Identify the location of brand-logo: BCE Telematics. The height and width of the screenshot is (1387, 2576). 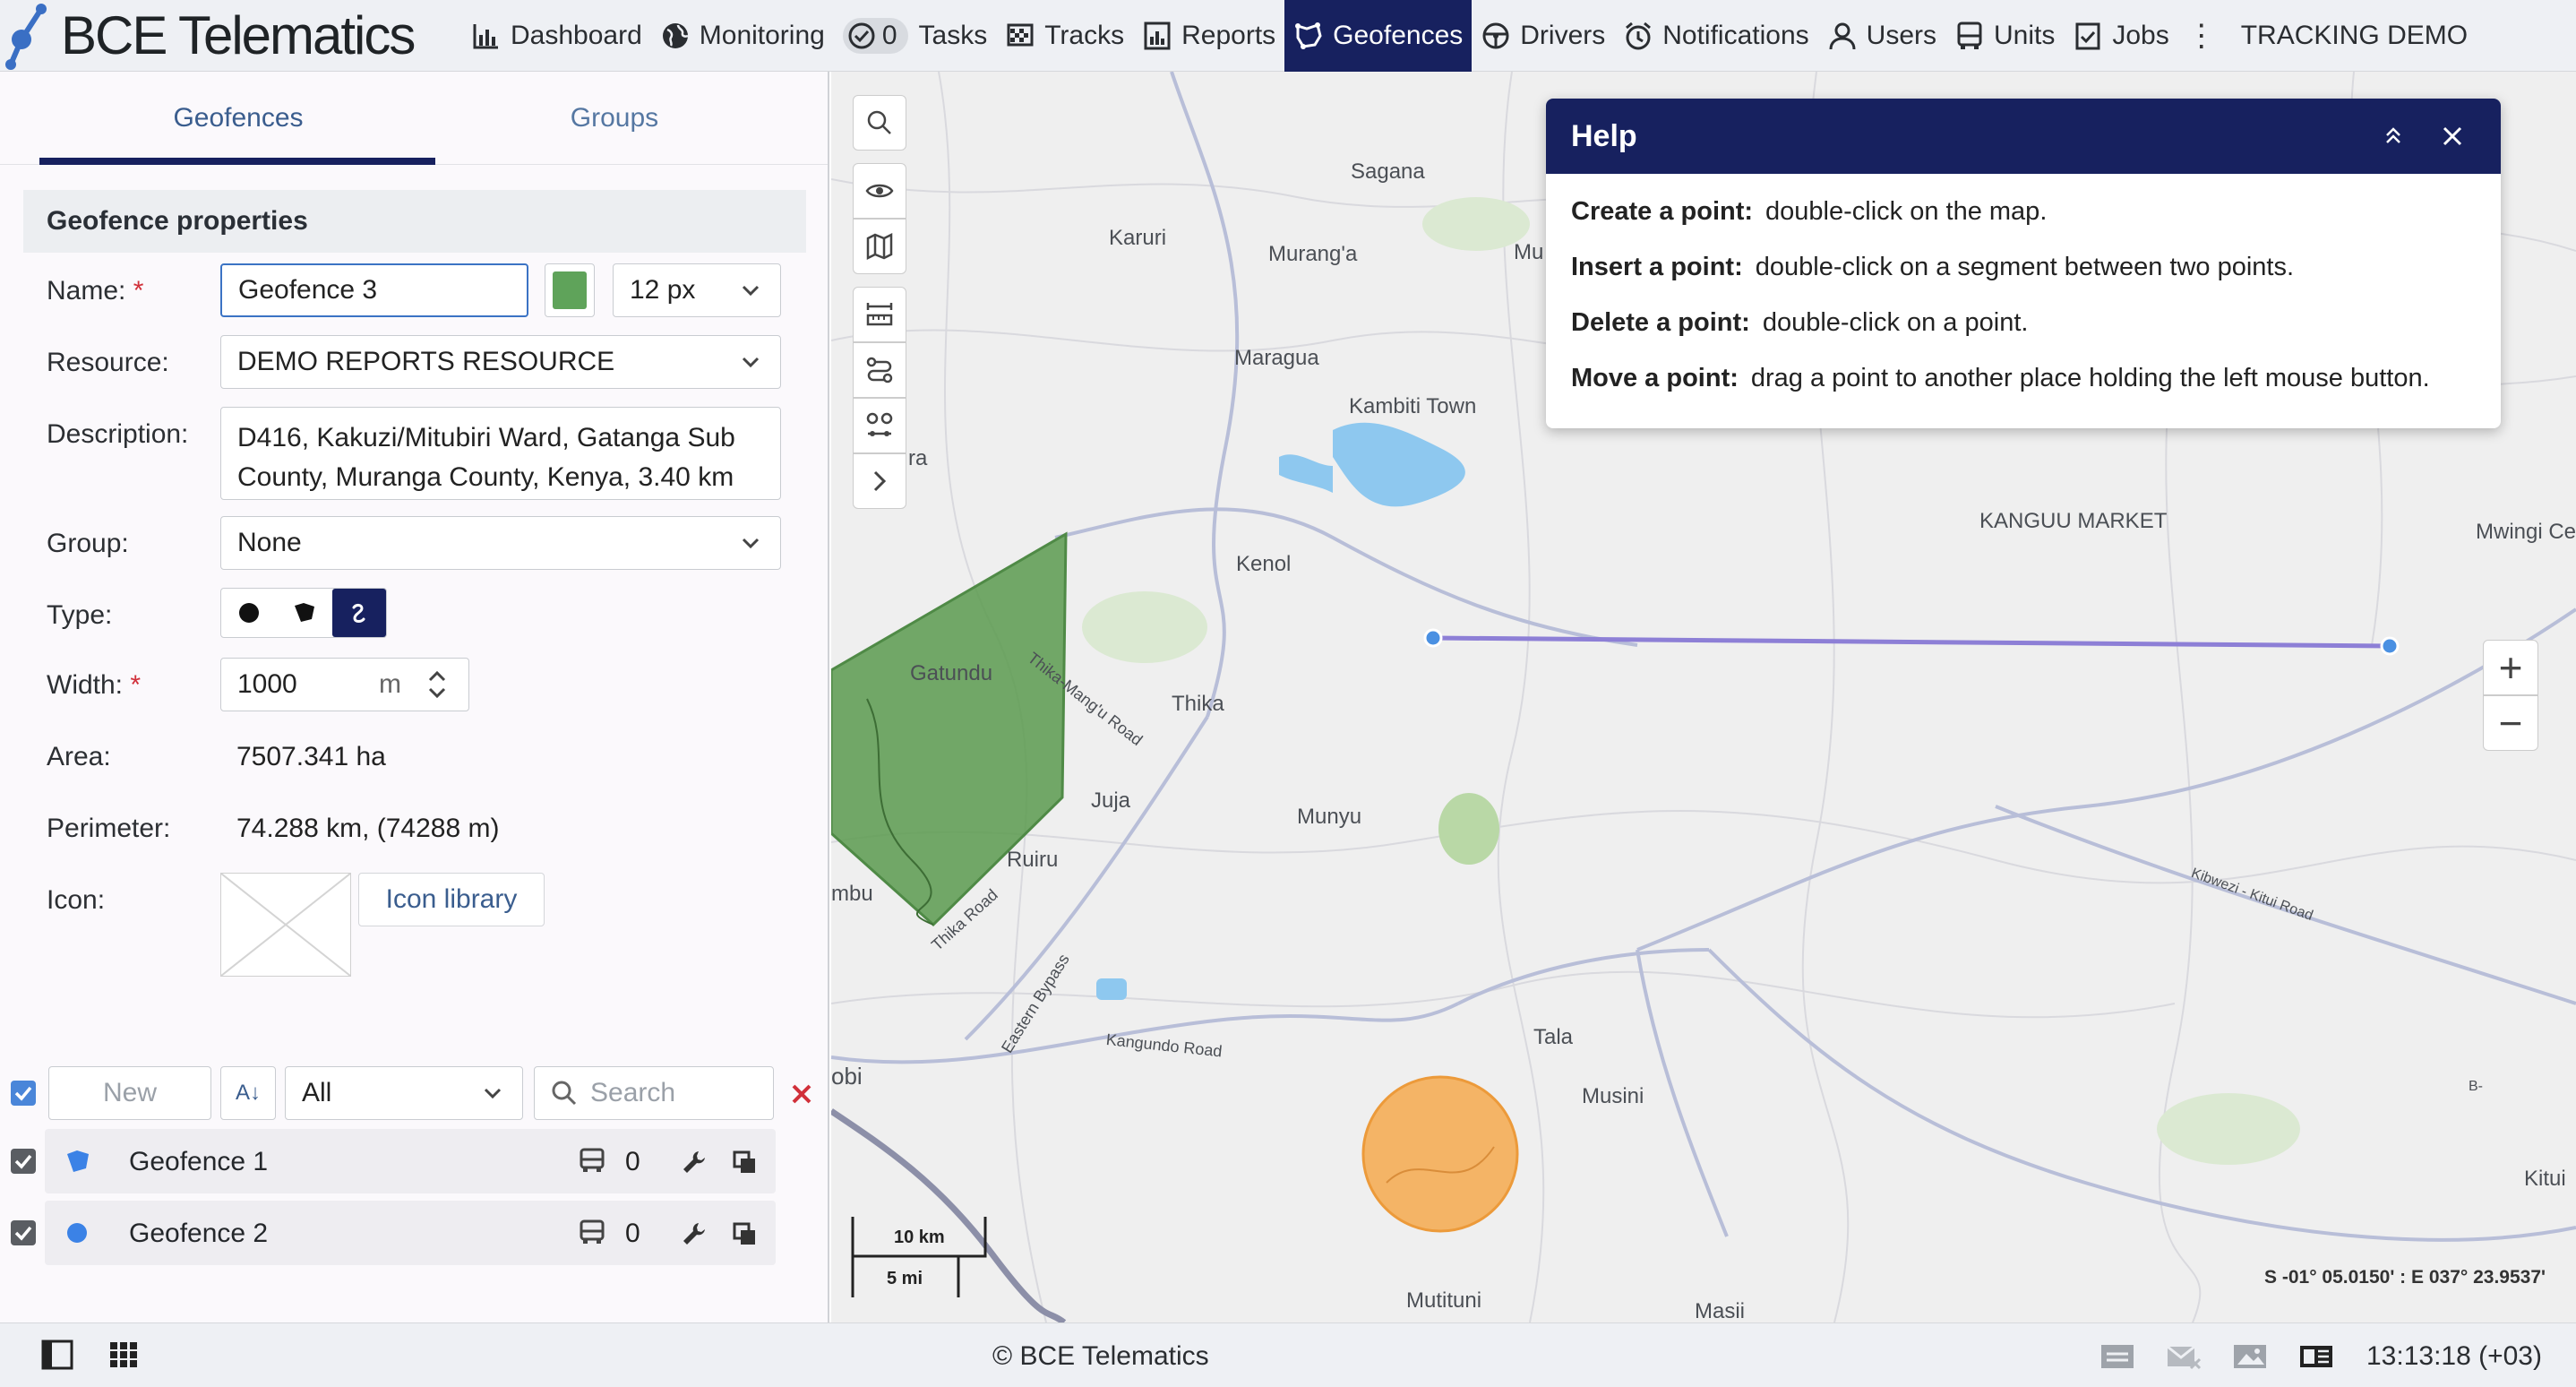
(231, 36).